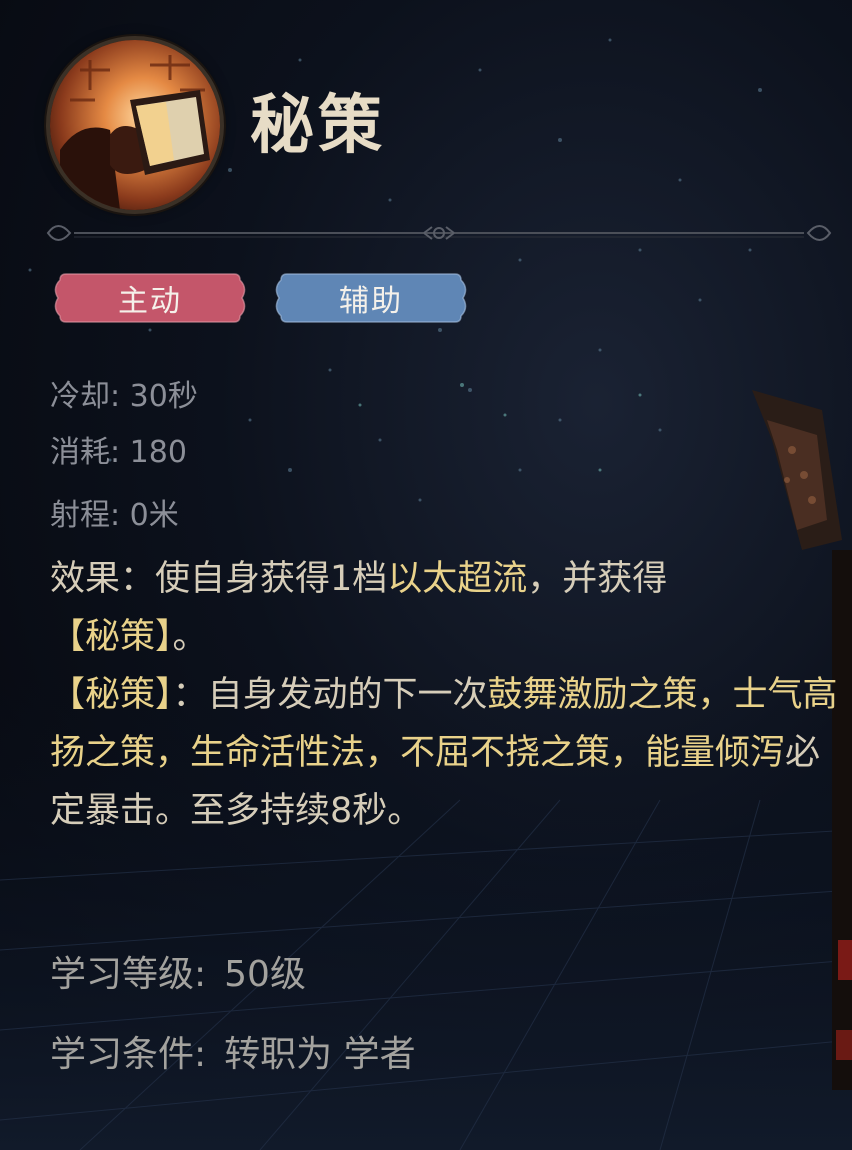 Image resolution: width=852 pixels, height=1150 pixels. I want to click on detail-colon: ：, so click(190, 695).